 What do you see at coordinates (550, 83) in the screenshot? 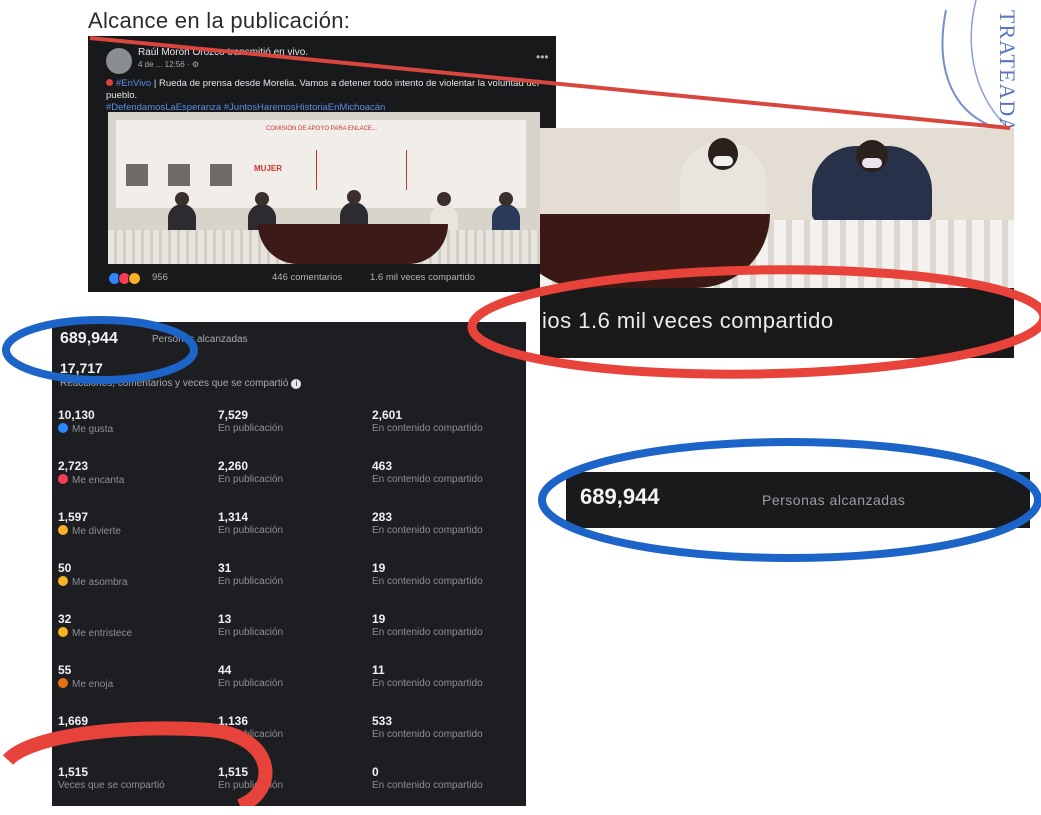
I see `red-connector-line` at bounding box center [550, 83].